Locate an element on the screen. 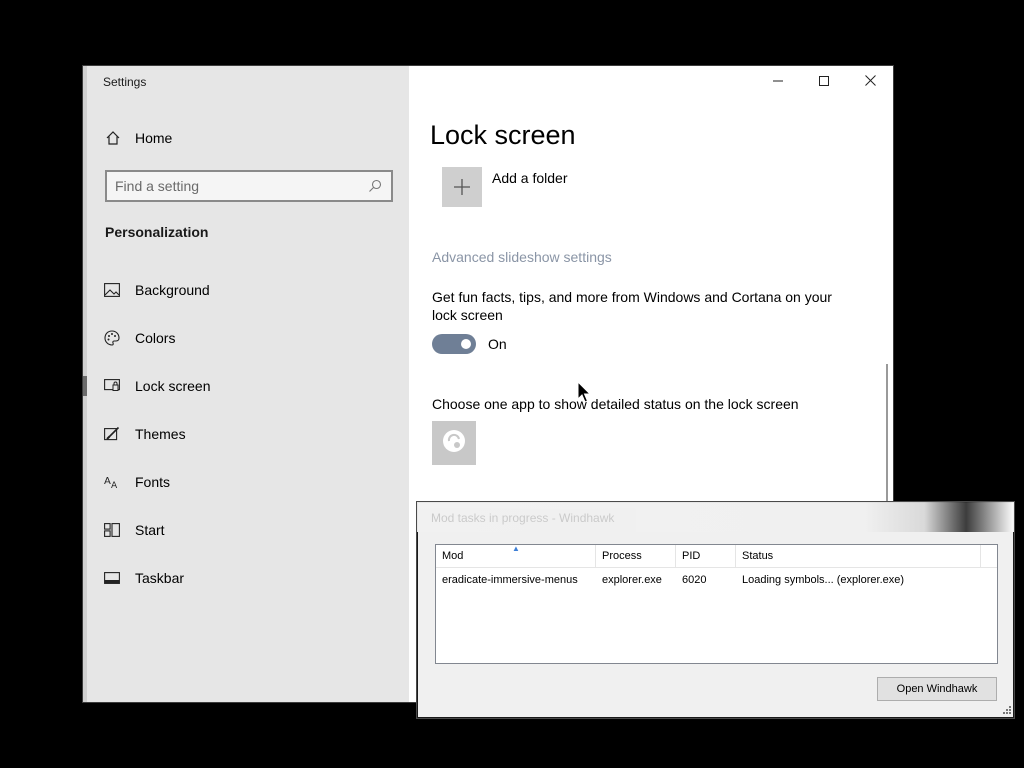  toggle-state-label: On is located at coordinates (497, 344).